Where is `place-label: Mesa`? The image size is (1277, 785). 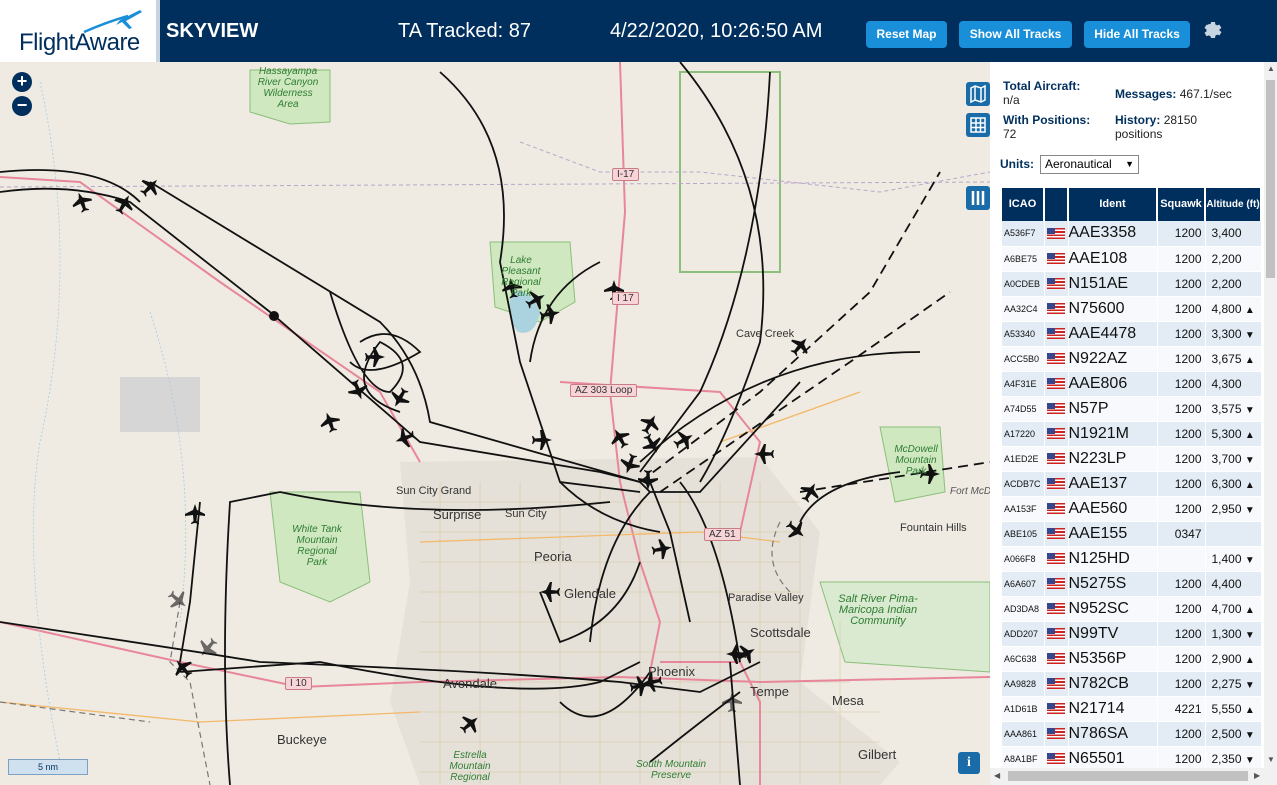
place-label: Mesa is located at coordinates (848, 700).